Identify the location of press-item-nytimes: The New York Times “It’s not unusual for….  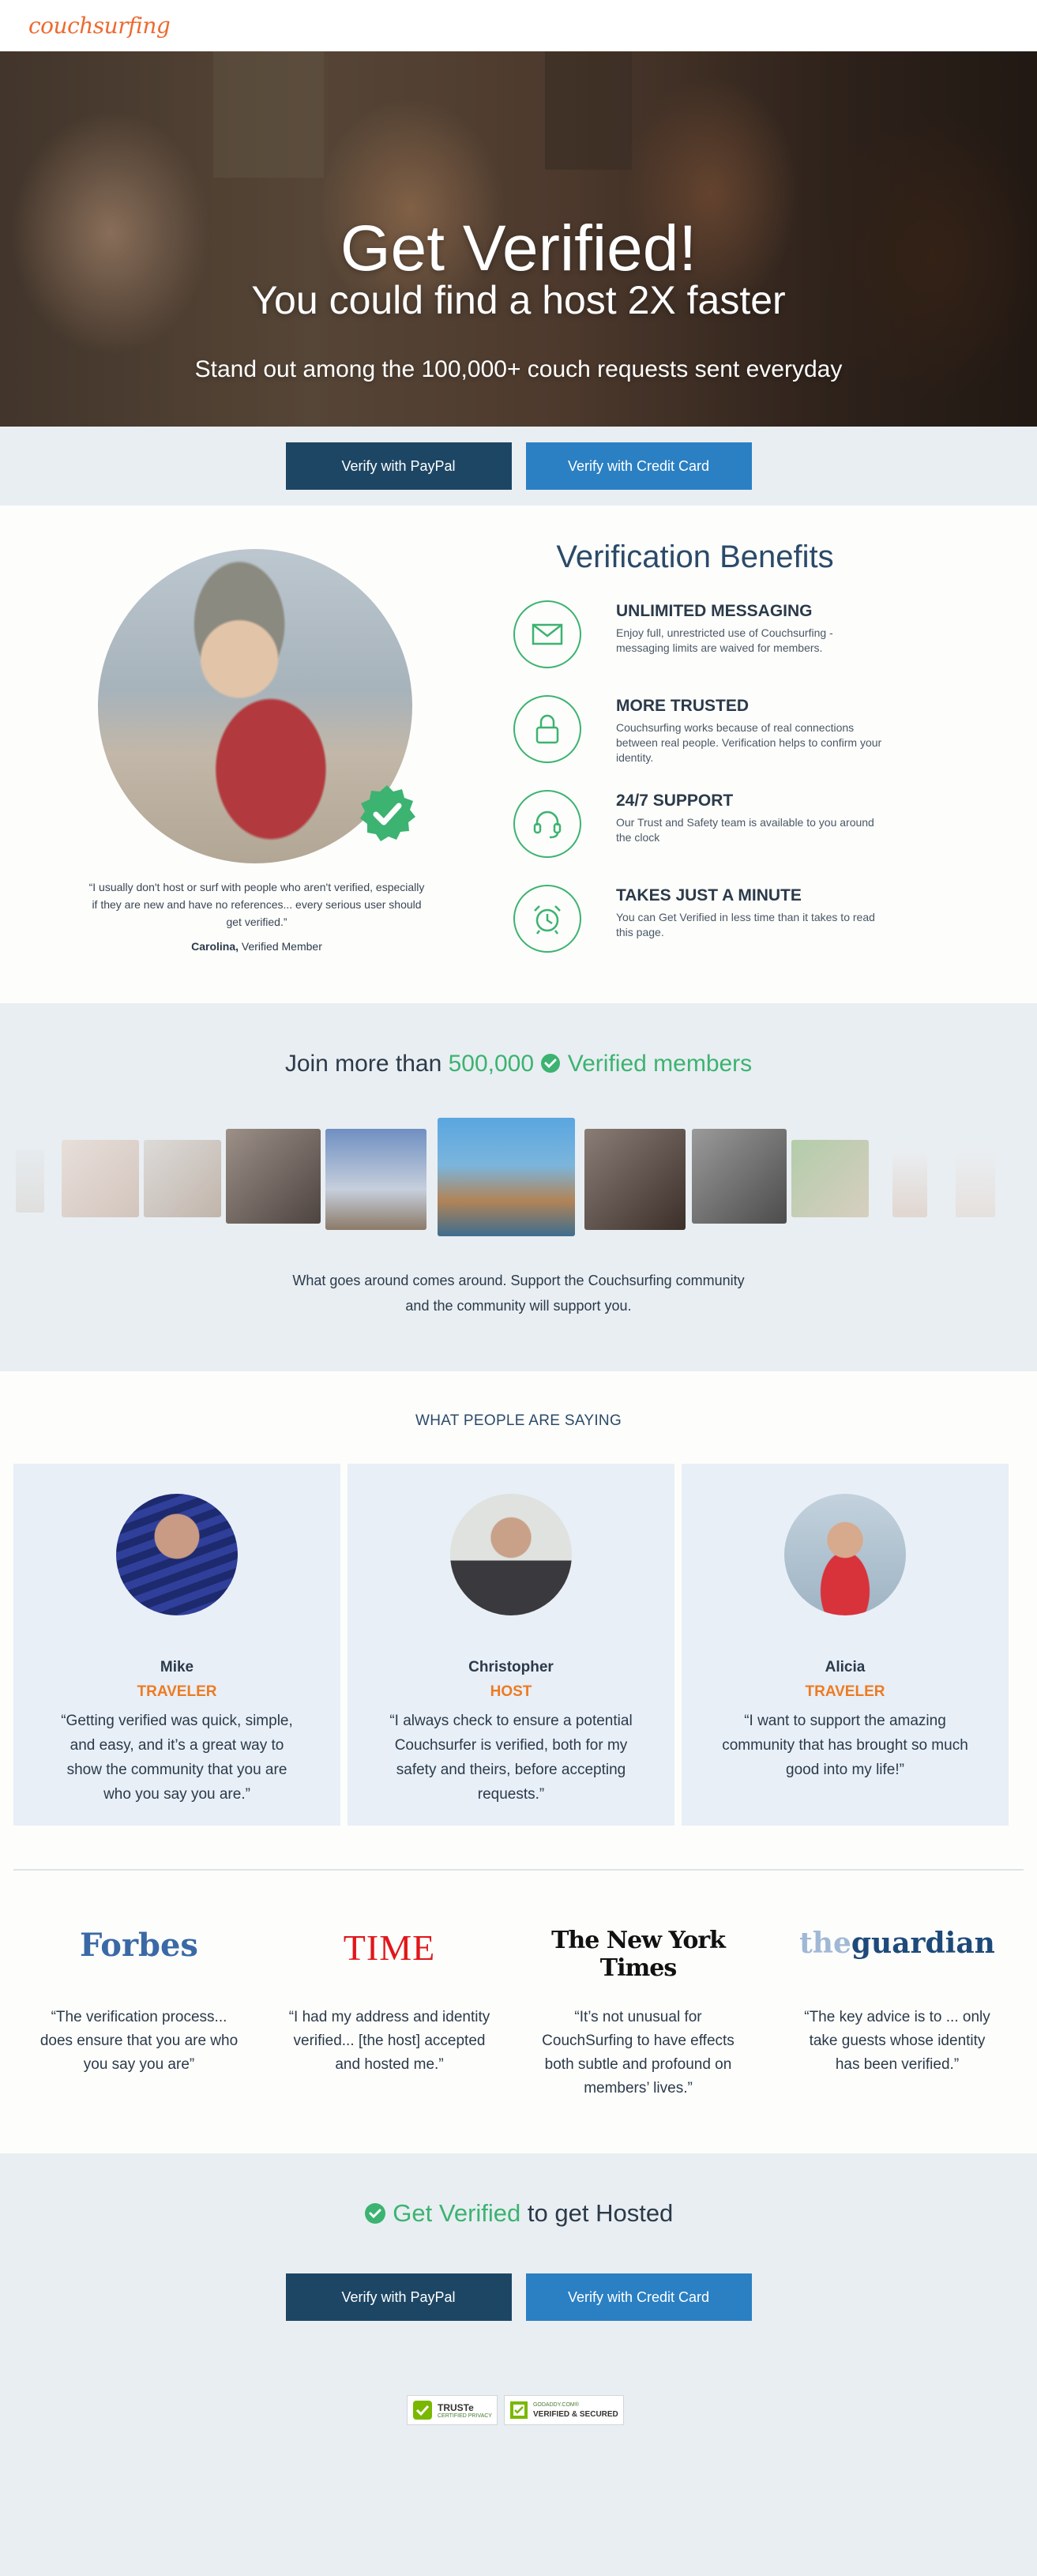
(638, 1989).